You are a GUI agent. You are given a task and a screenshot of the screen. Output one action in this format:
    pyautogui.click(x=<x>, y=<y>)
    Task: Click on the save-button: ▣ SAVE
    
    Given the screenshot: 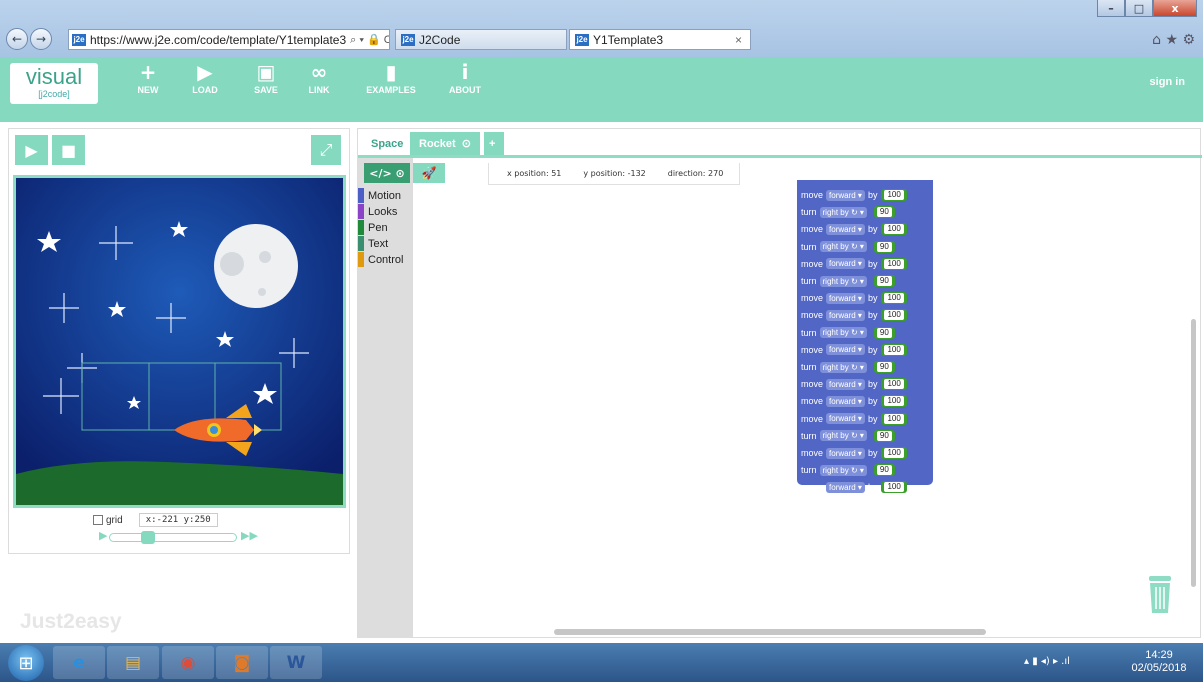 What is the action you would take?
    pyautogui.click(x=266, y=77)
    